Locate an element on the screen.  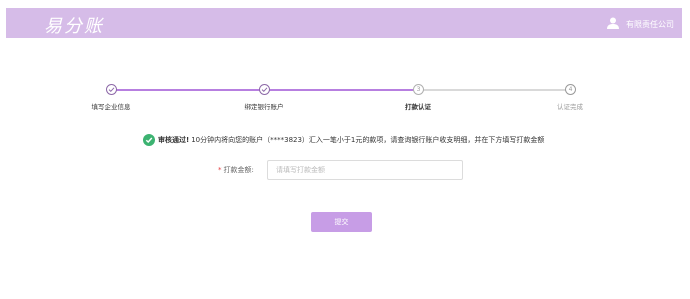
step-4-label: 认证完成 is located at coordinates (570, 107).